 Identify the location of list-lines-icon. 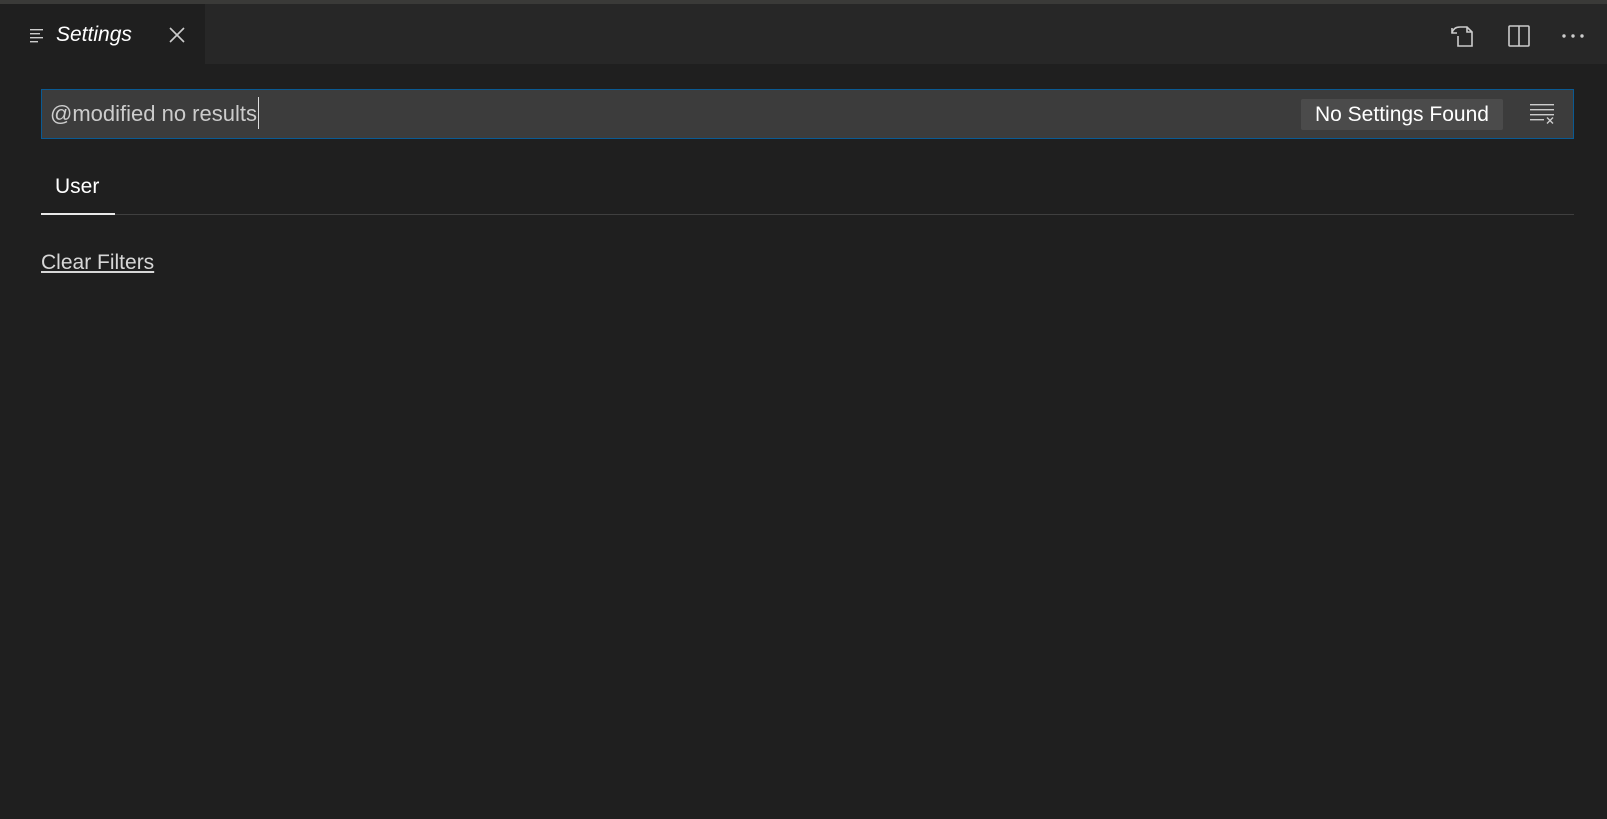
(38, 35).